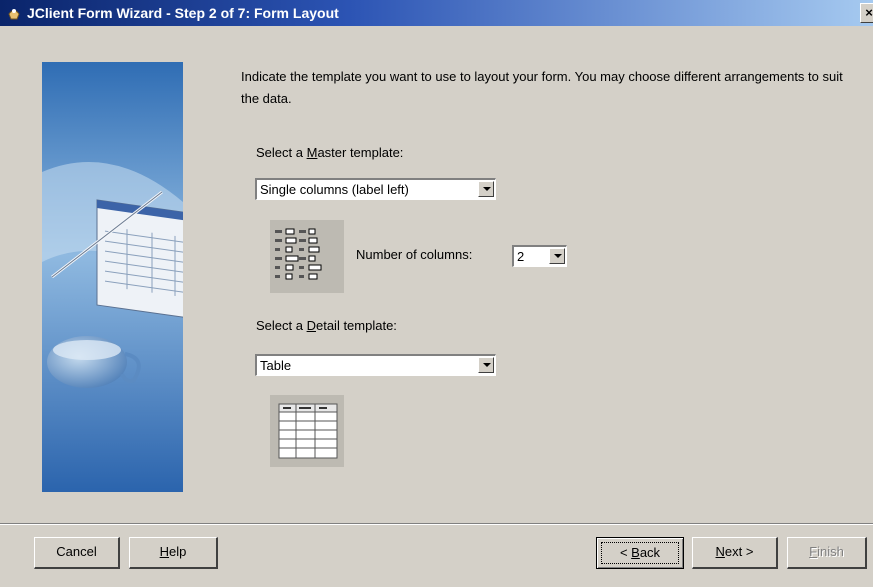 The width and height of the screenshot is (873, 587). I want to click on app-icon, so click(14, 14).